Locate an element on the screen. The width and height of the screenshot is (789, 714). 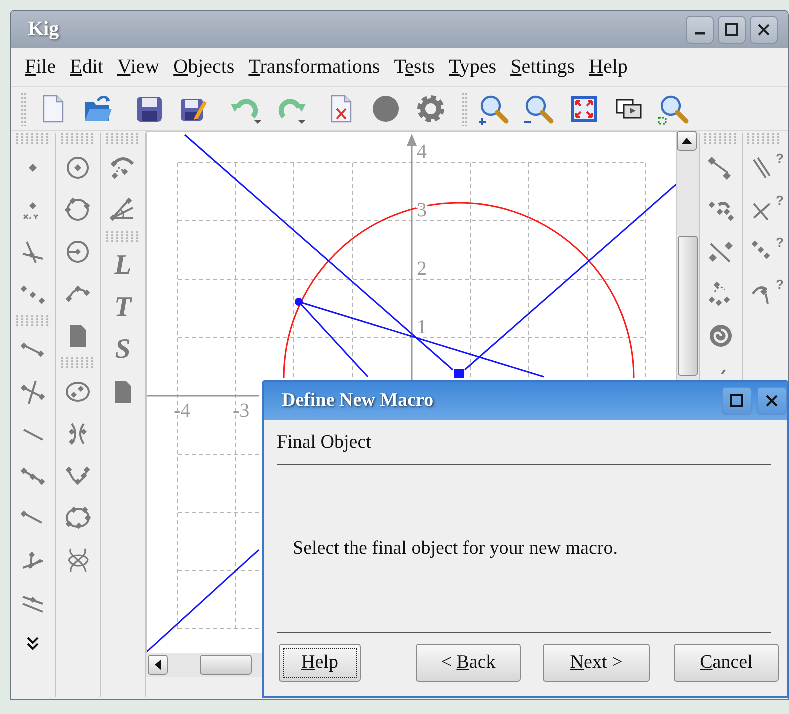
window-title: Kig is located at coordinates (44, 29).